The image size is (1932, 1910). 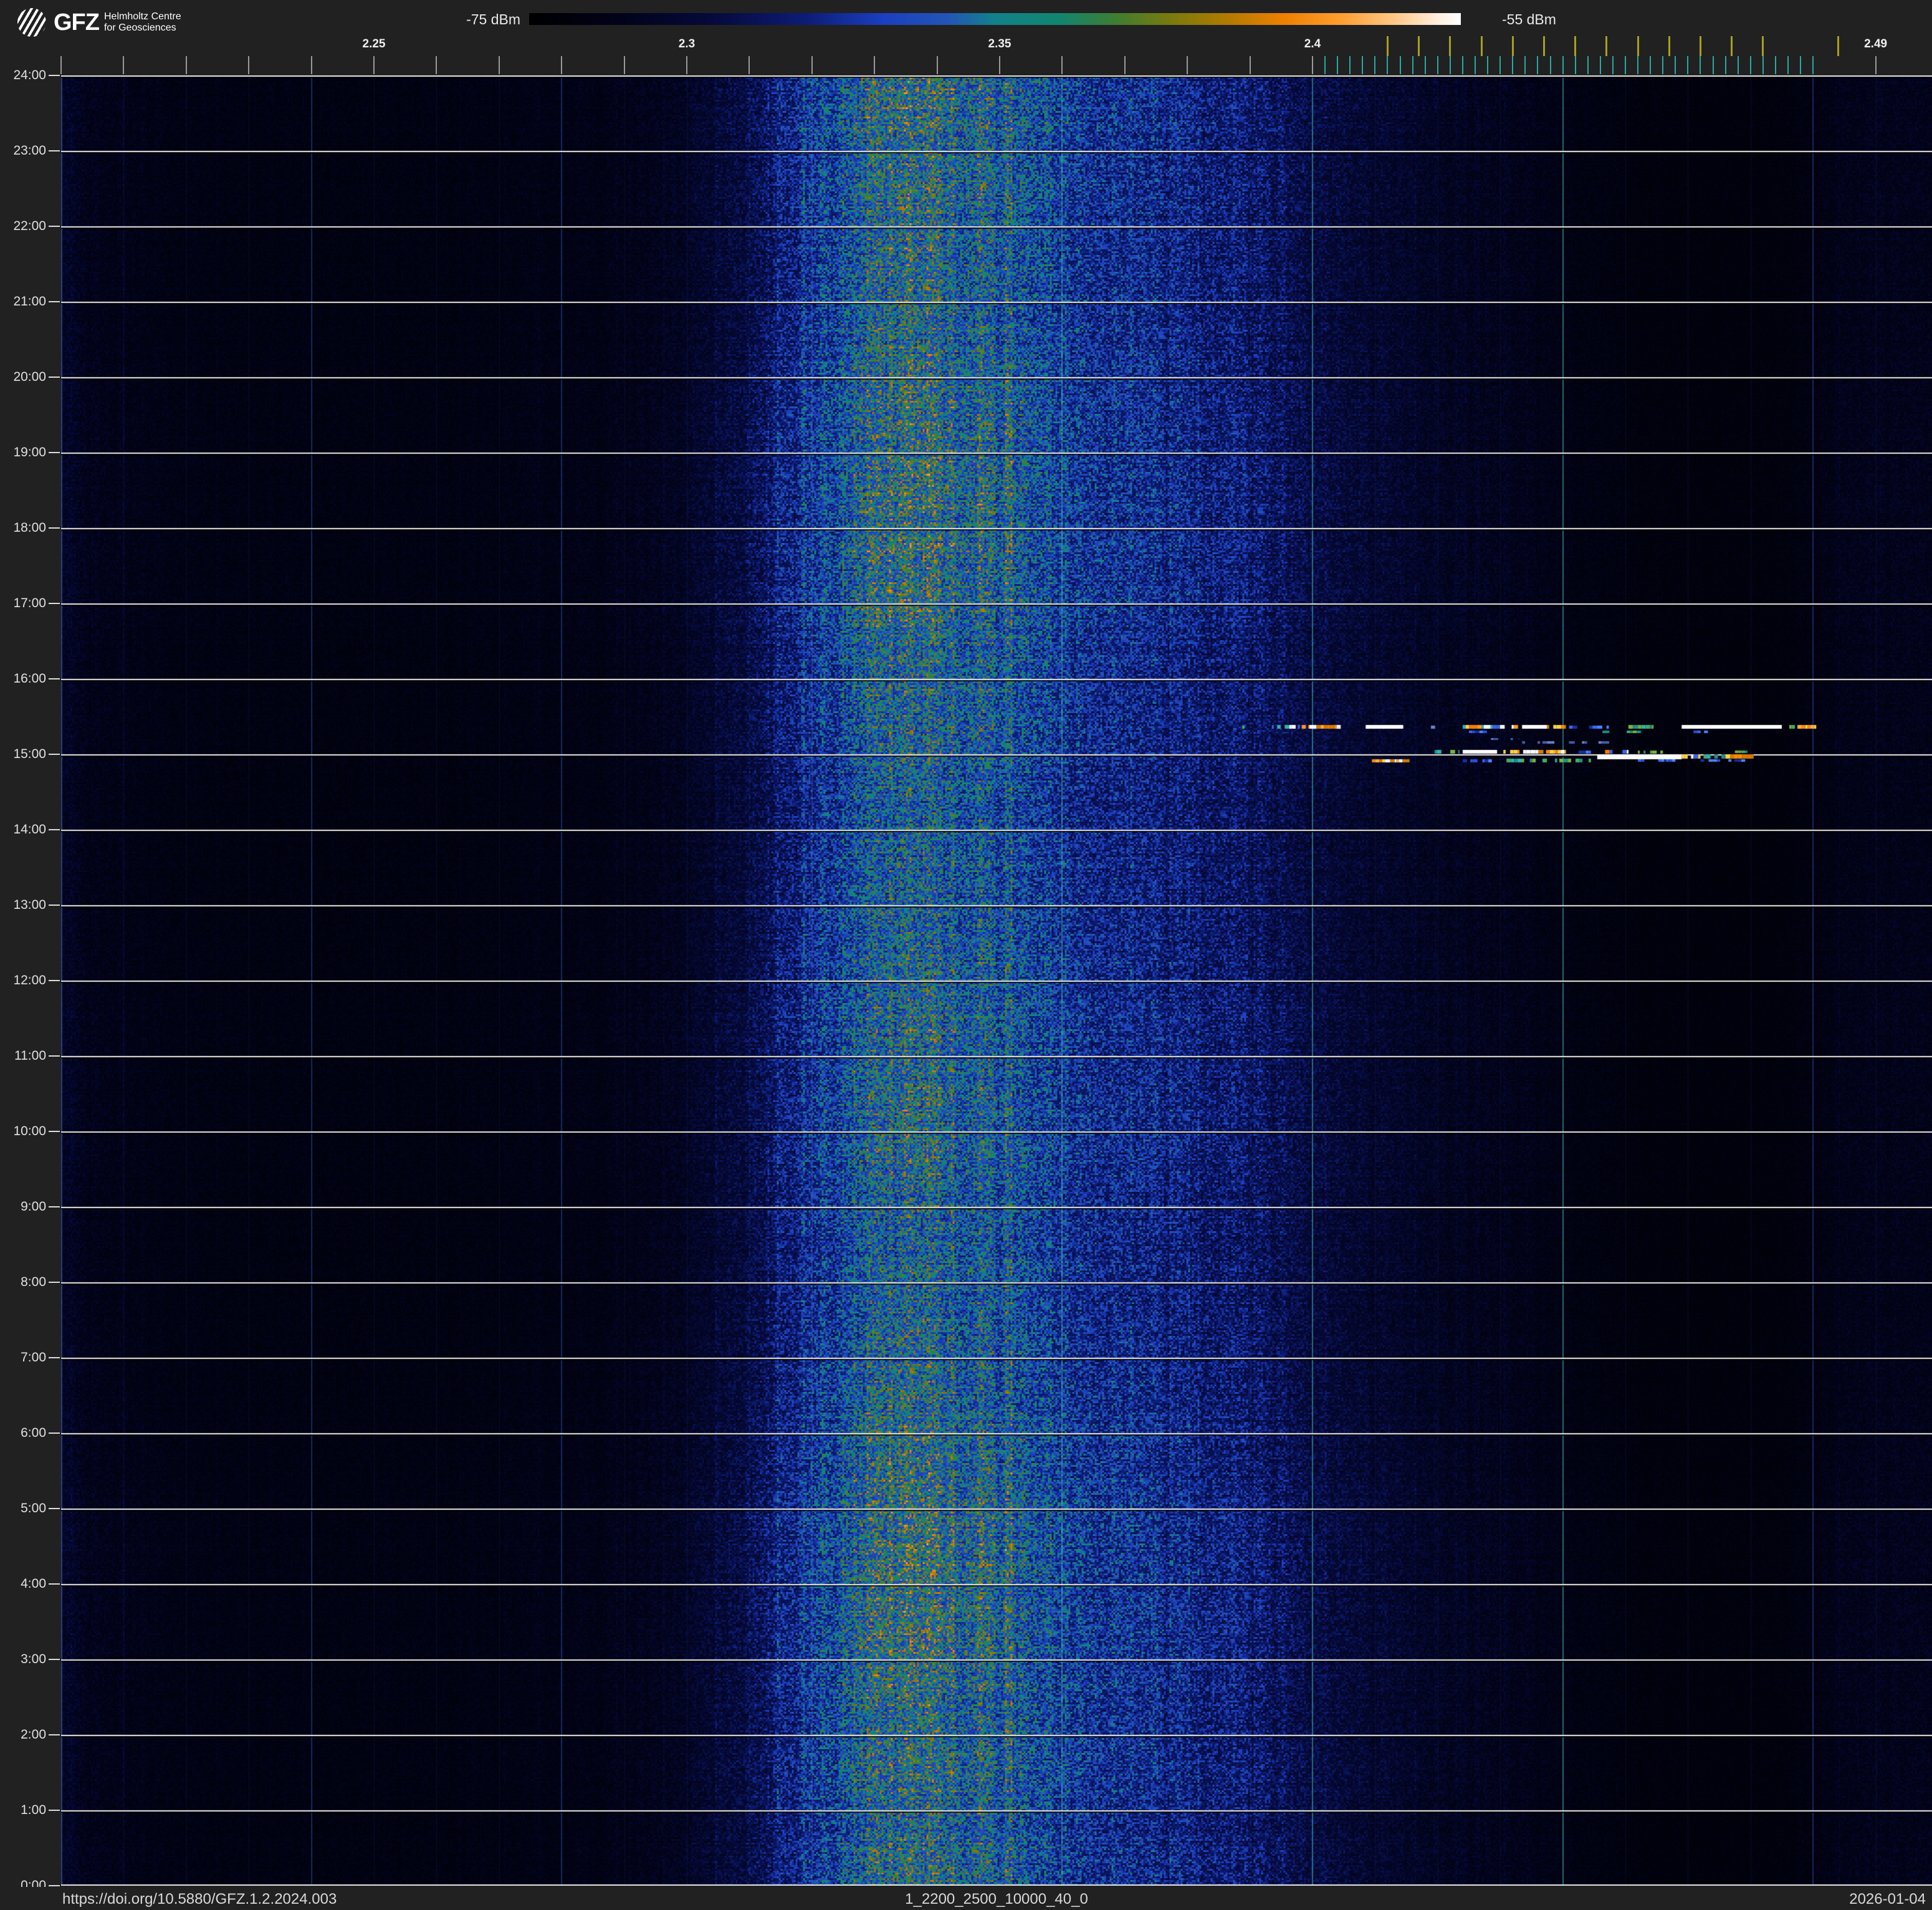 I want to click on doi-link: https://doi.org/10.5880/GFZ.1.2.2024.003, so click(x=199, y=1899).